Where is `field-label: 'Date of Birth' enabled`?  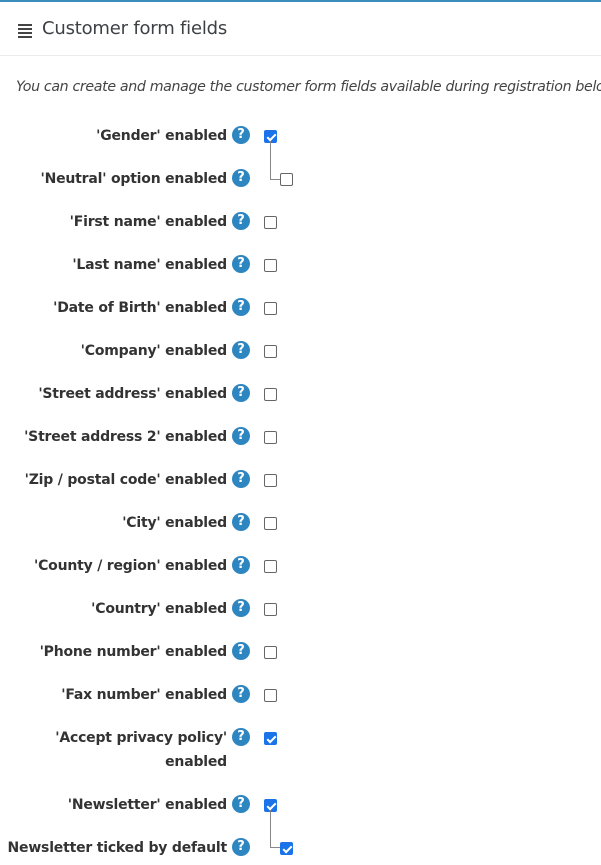 field-label: 'Date of Birth' enabled is located at coordinates (140, 308).